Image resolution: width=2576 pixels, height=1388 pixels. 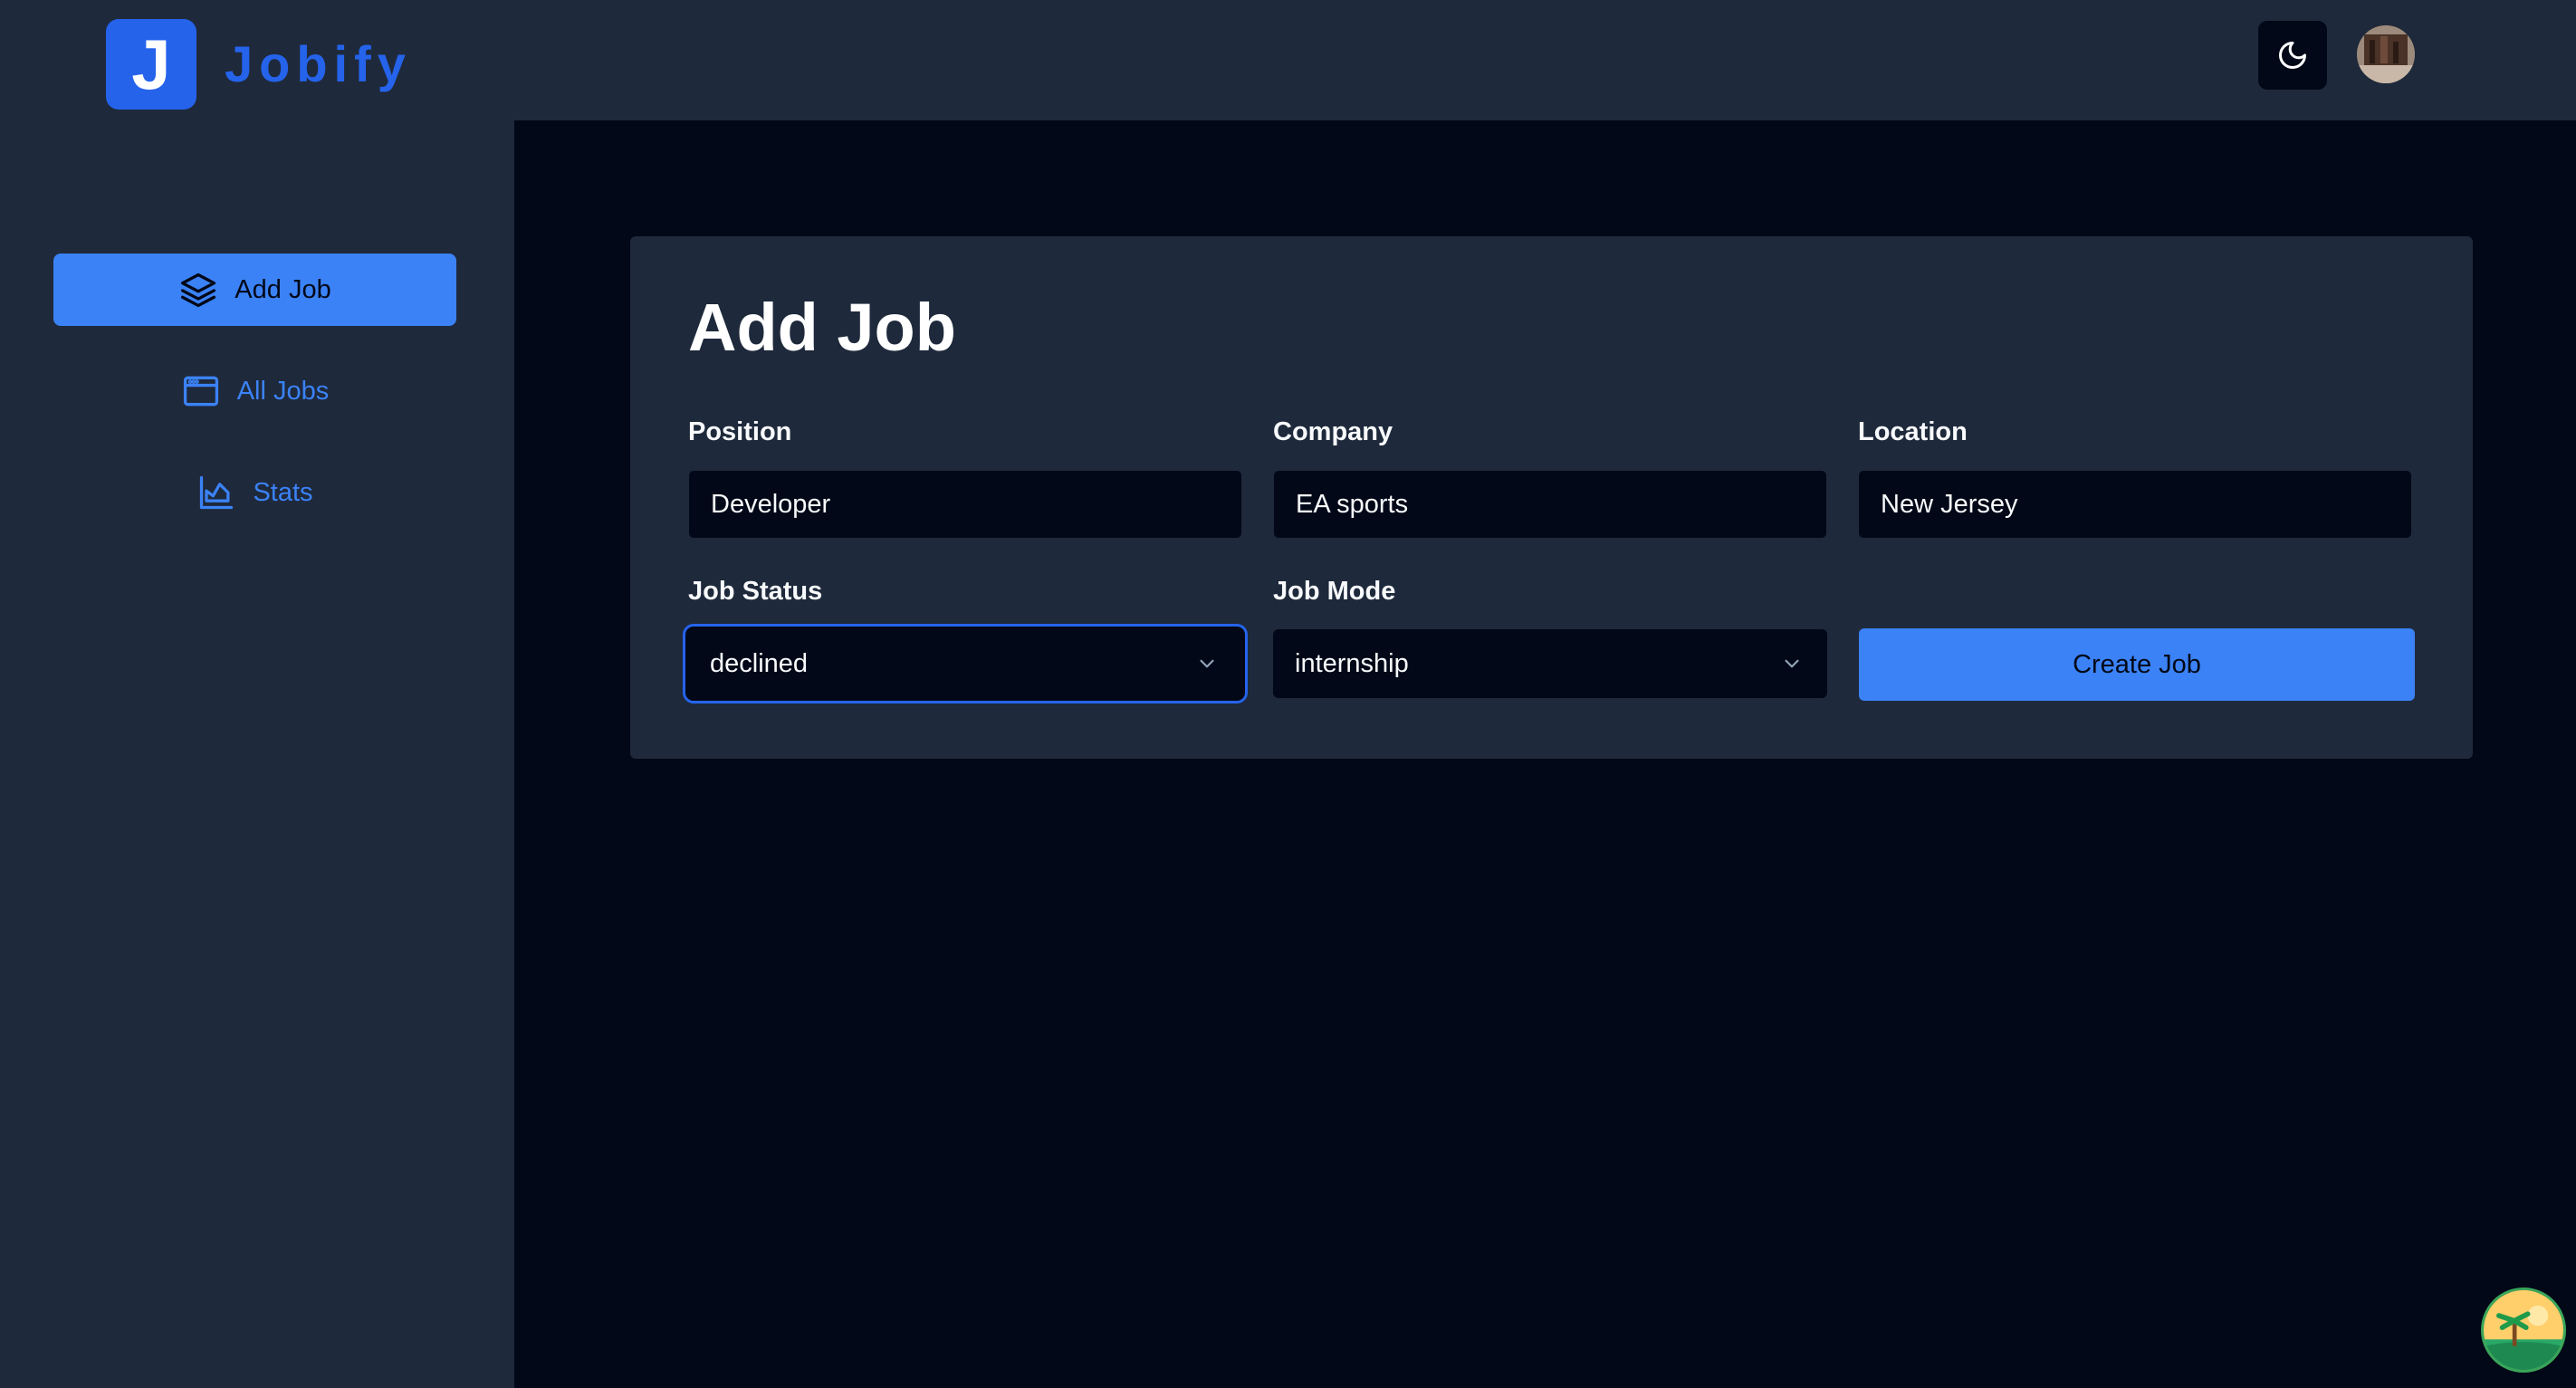 I want to click on area-chart-icon, so click(x=216, y=492).